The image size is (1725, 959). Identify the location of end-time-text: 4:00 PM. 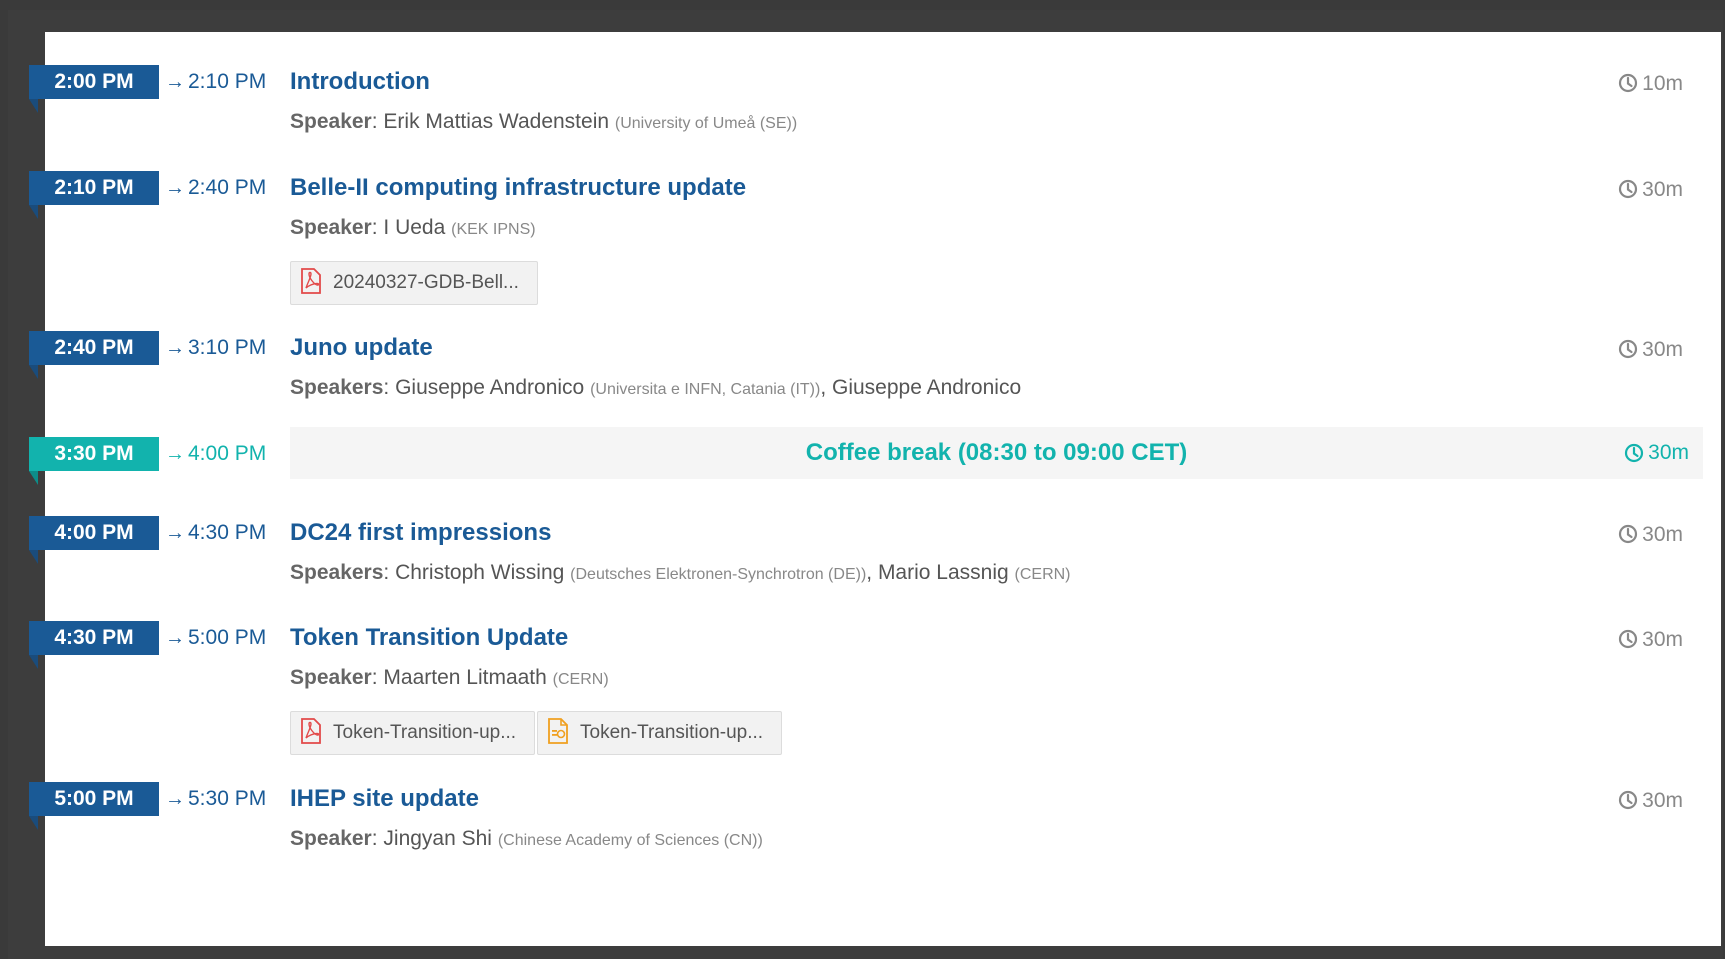
(227, 453).